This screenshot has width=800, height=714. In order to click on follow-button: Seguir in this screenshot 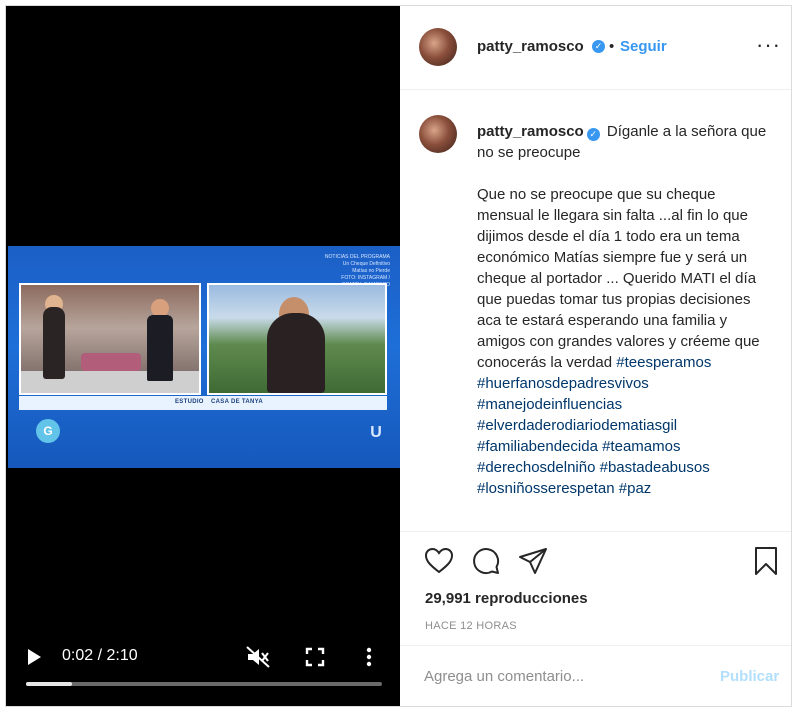, I will do `click(643, 46)`.